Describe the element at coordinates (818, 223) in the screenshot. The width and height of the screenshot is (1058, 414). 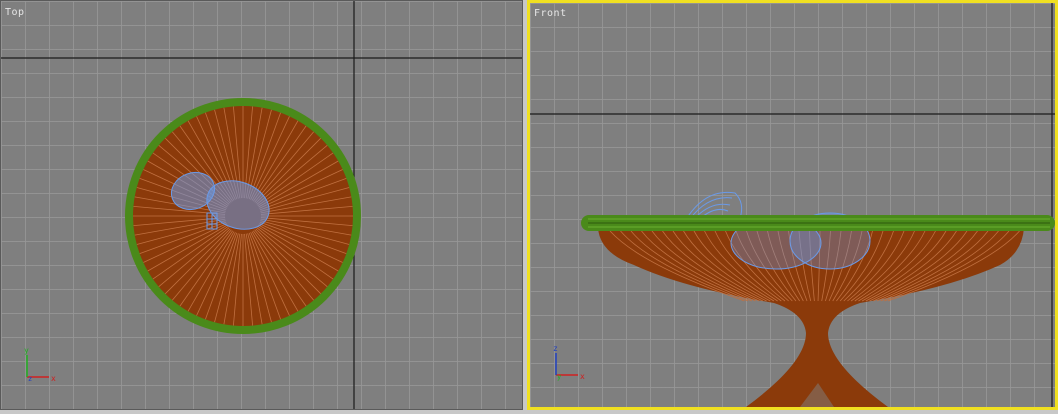
I see `bowl-rim-green-front` at that location.